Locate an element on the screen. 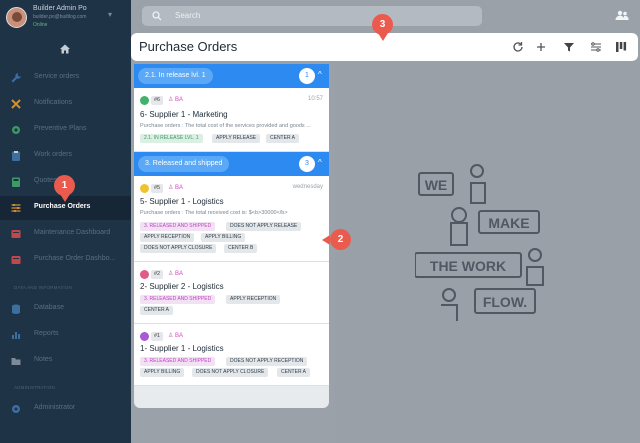 This screenshot has height=443, width=640. sidebar-item-reports: Reports is located at coordinates (65, 335).